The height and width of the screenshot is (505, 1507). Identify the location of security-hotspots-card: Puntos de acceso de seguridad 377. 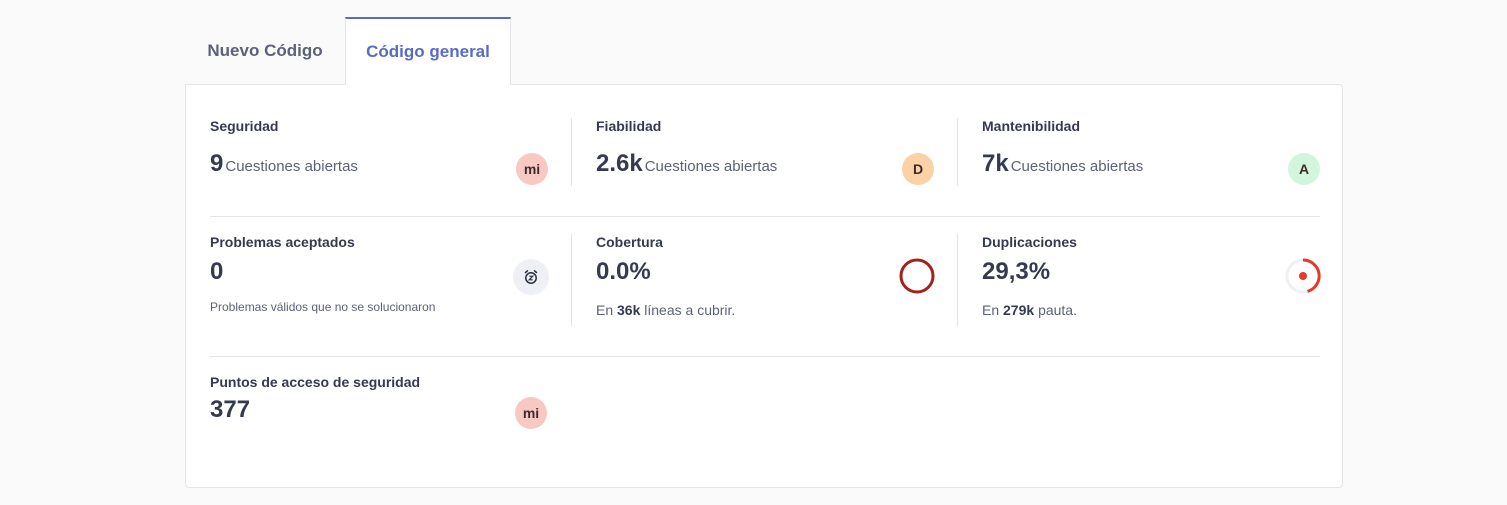
(379, 399).